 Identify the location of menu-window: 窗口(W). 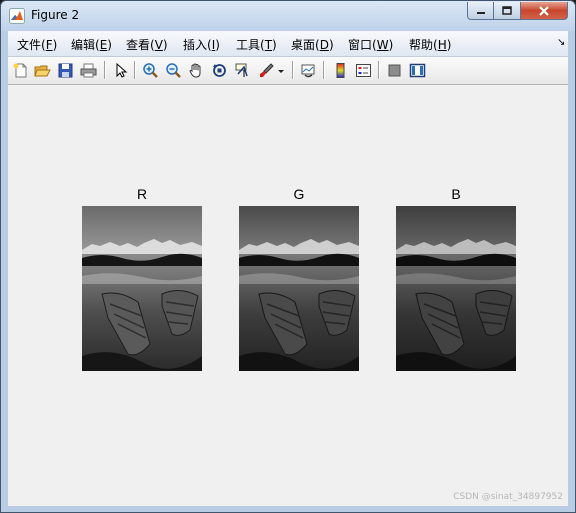
(370, 44).